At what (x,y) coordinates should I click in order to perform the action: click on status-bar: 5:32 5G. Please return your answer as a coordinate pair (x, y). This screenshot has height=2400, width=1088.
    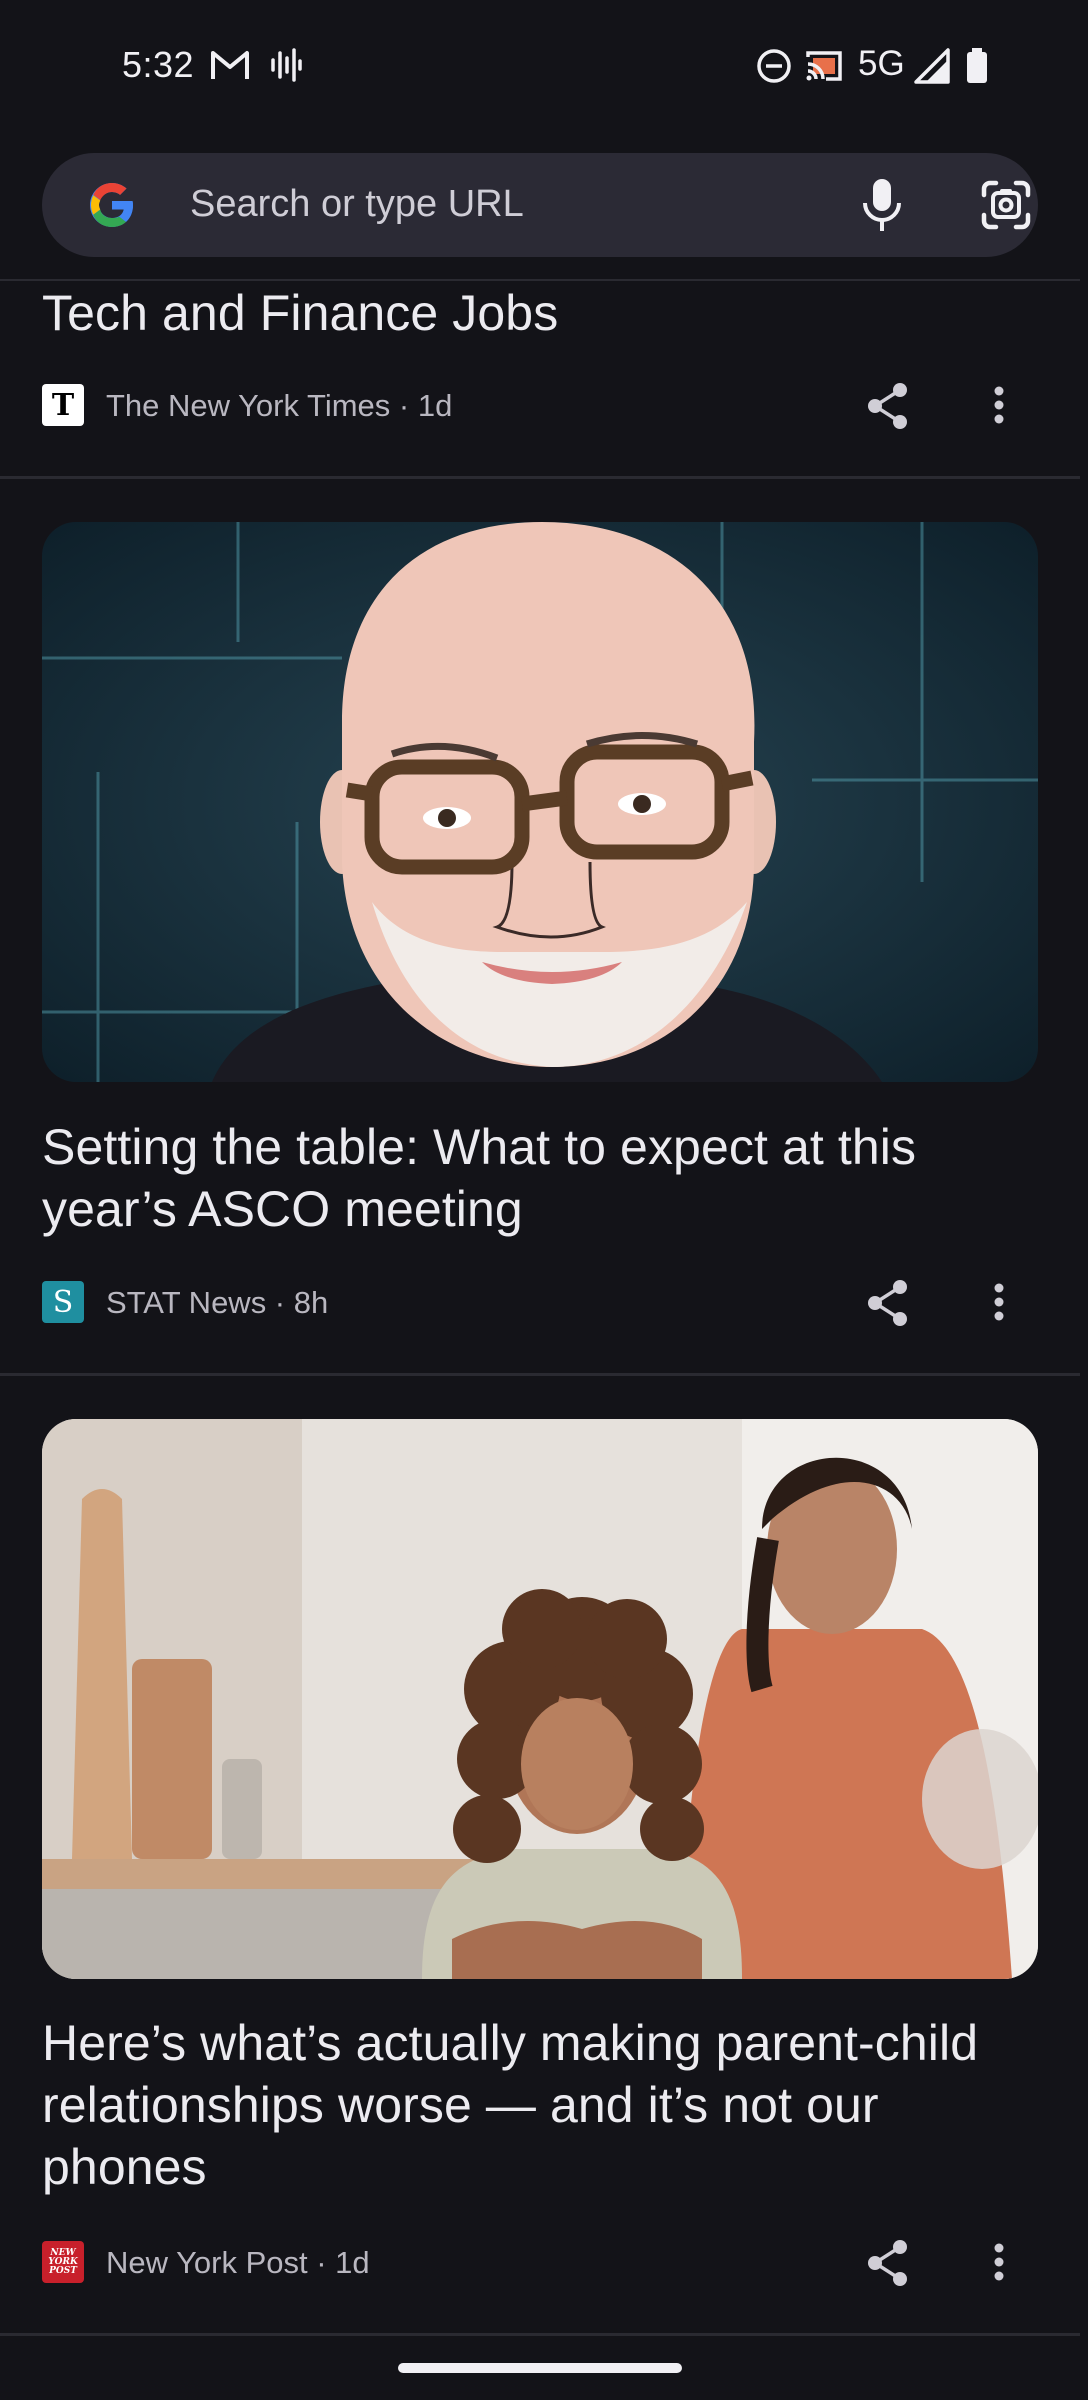
    Looking at the image, I should click on (544, 68).